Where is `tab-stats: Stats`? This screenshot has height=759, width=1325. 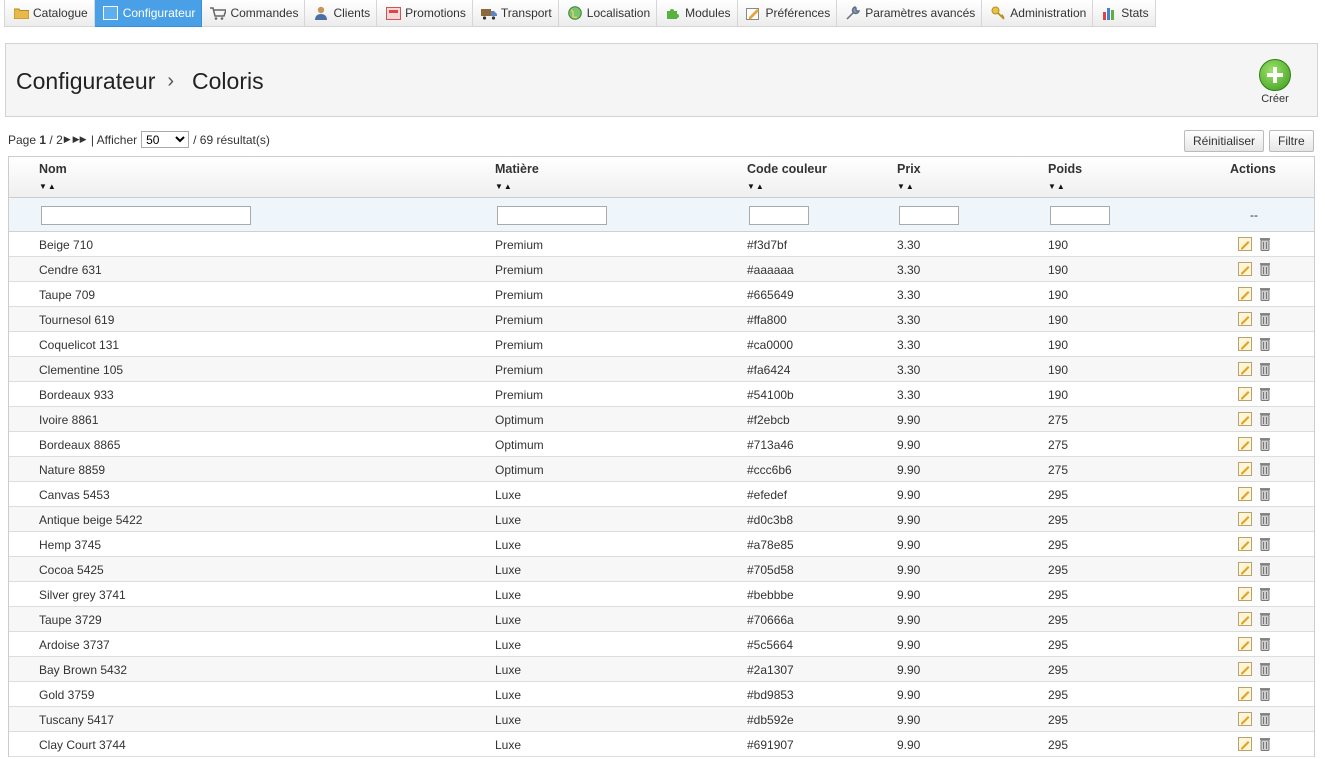 tab-stats: Stats is located at coordinates (1124, 13).